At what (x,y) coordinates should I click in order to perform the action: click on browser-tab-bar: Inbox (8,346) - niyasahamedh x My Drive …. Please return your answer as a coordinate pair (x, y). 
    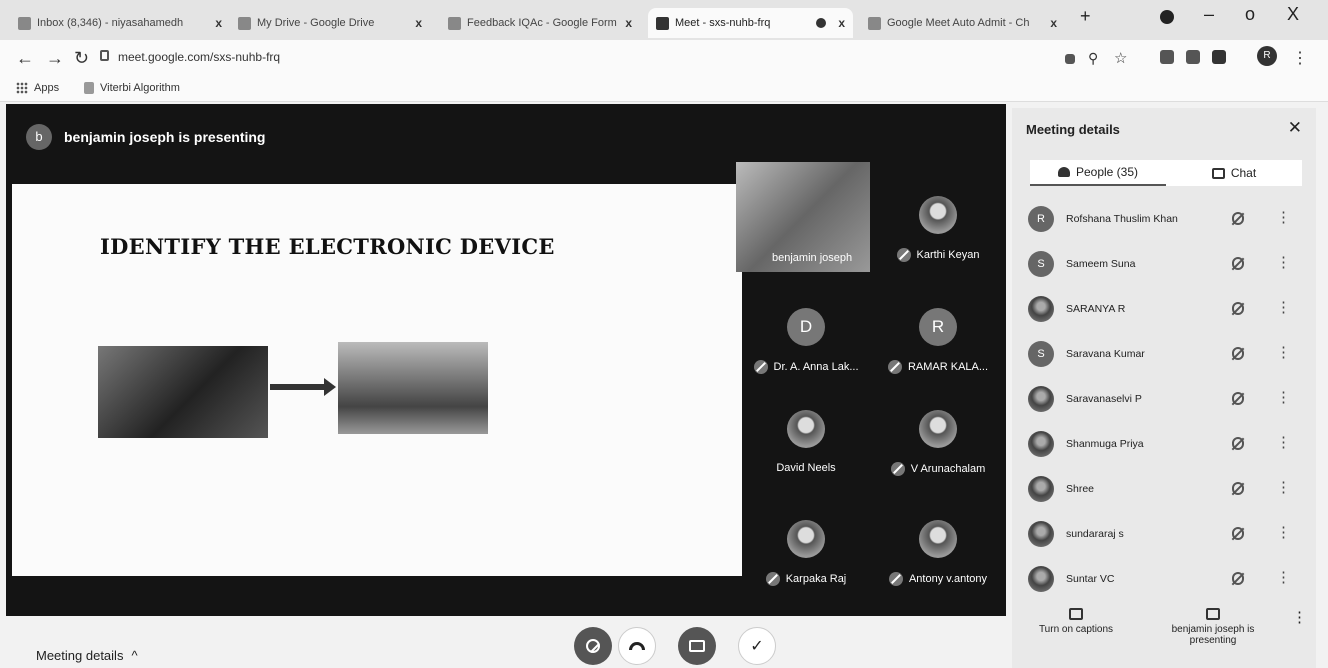
    Looking at the image, I should click on (664, 20).